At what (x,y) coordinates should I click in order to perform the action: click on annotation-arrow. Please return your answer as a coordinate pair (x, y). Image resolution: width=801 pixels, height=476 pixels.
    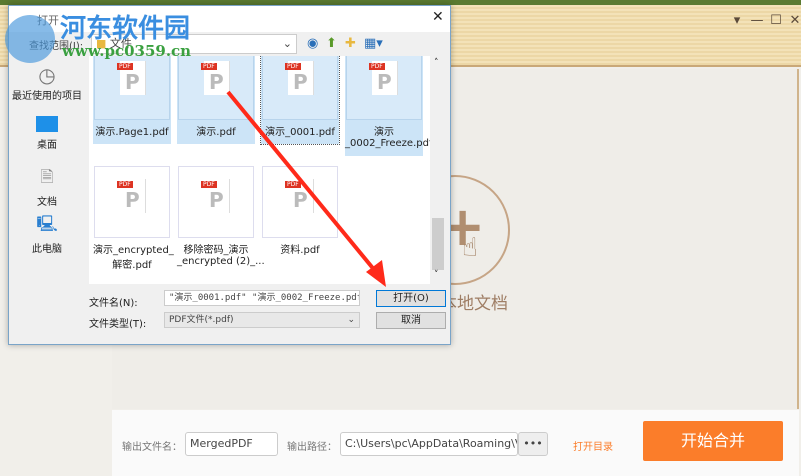
    Looking at the image, I should click on (306, 188).